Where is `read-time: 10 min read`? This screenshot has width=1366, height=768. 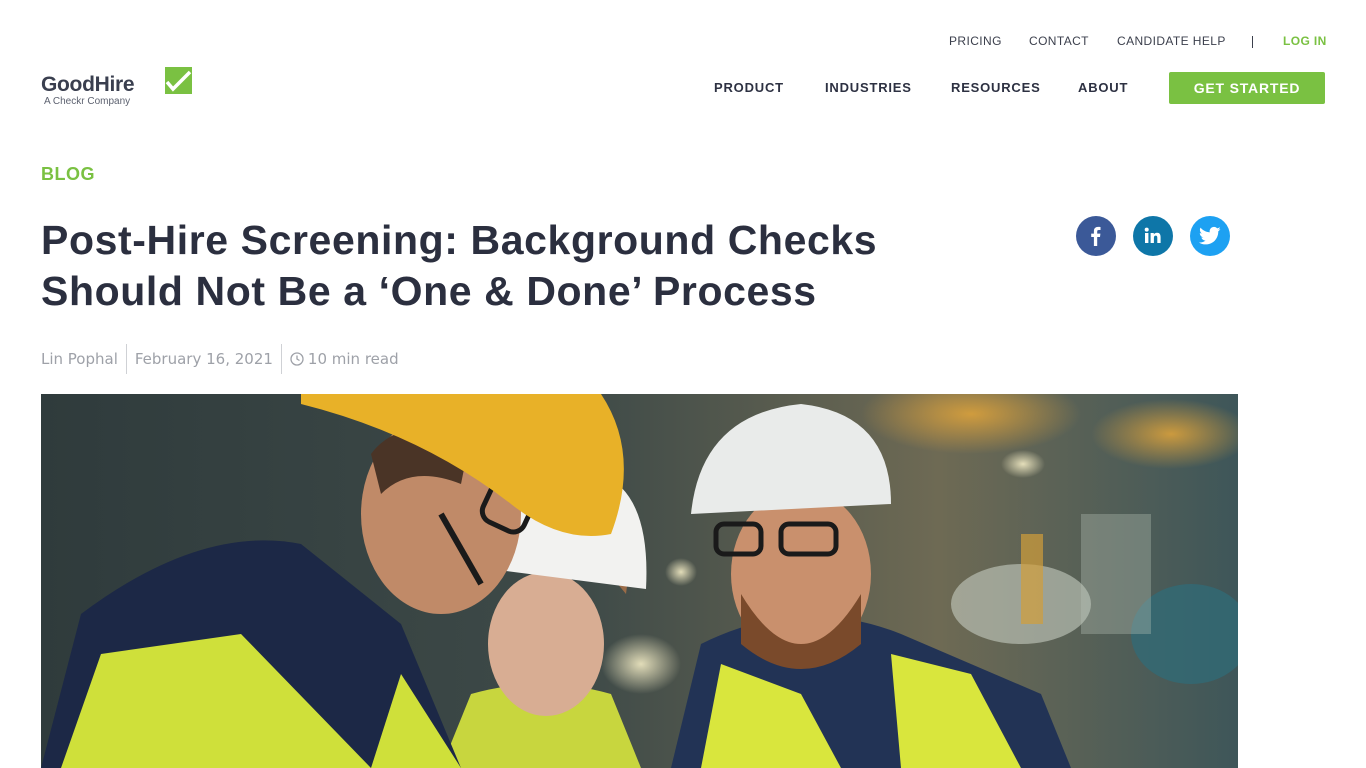 read-time: 10 min read is located at coordinates (353, 359).